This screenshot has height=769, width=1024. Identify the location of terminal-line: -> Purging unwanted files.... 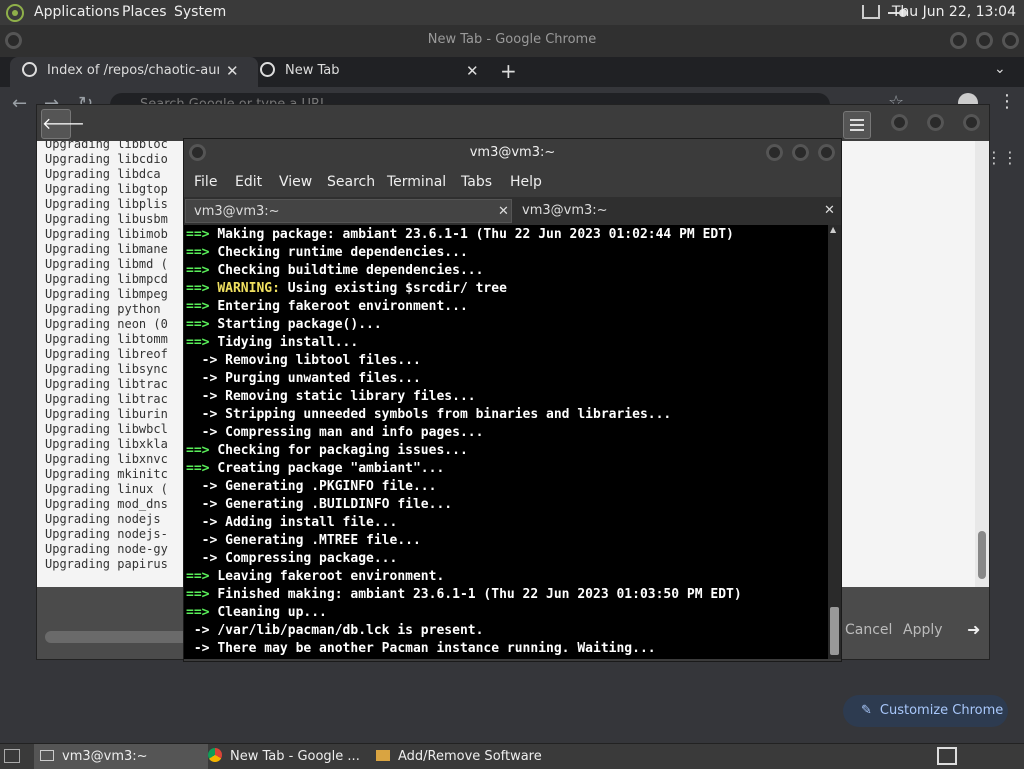
(303, 379).